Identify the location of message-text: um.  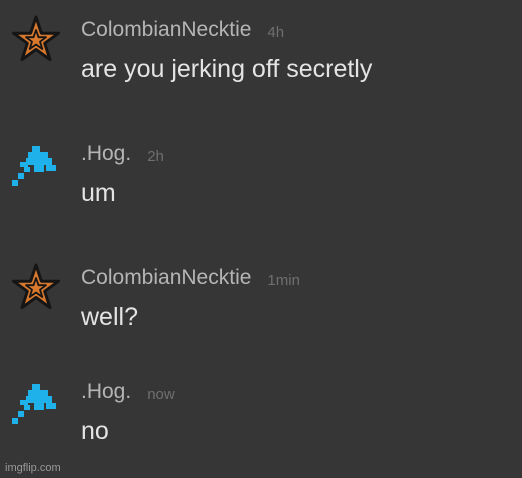
(98, 193).